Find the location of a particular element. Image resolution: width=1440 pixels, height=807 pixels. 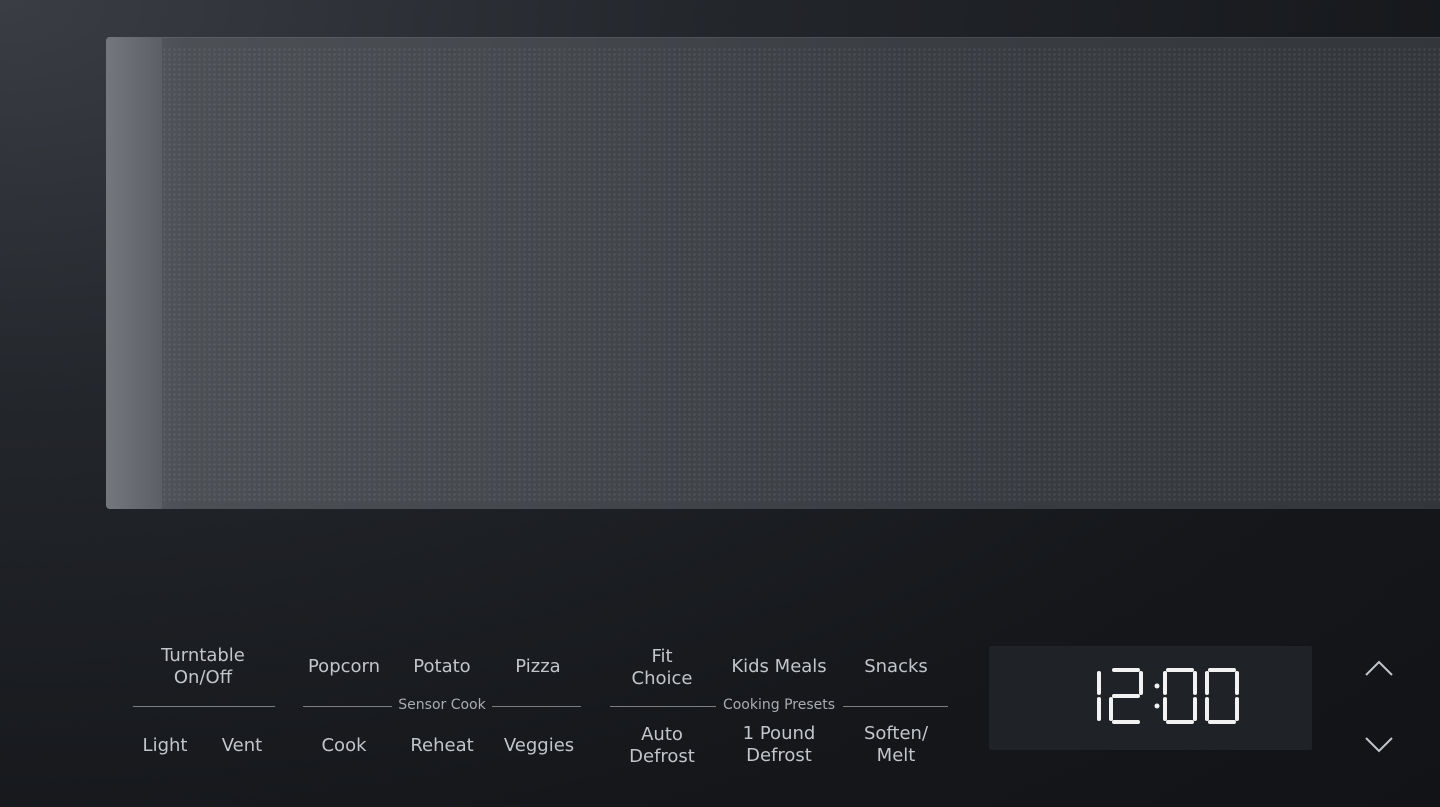

chevron-down-icon is located at coordinates (1379, 747).